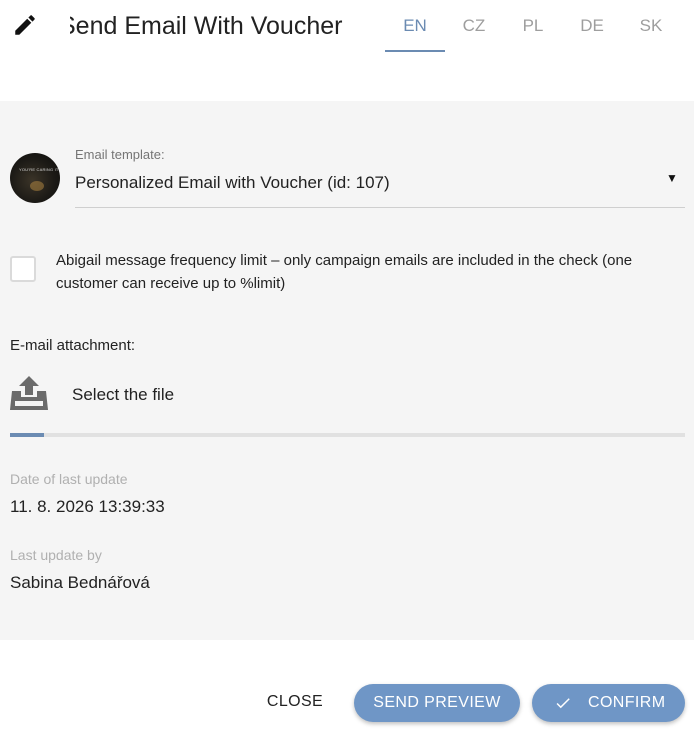 The image size is (694, 737). Describe the element at coordinates (415, 26) in the screenshot. I see `tab-en: EN` at that location.